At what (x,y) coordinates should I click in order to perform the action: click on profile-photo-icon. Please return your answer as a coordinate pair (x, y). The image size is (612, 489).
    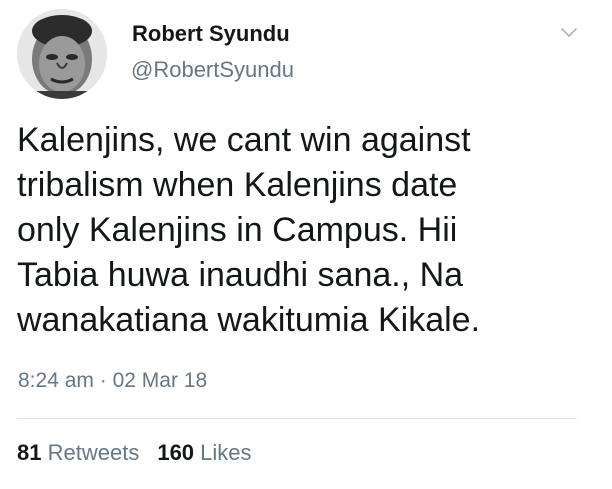
    Looking at the image, I should click on (62, 54).